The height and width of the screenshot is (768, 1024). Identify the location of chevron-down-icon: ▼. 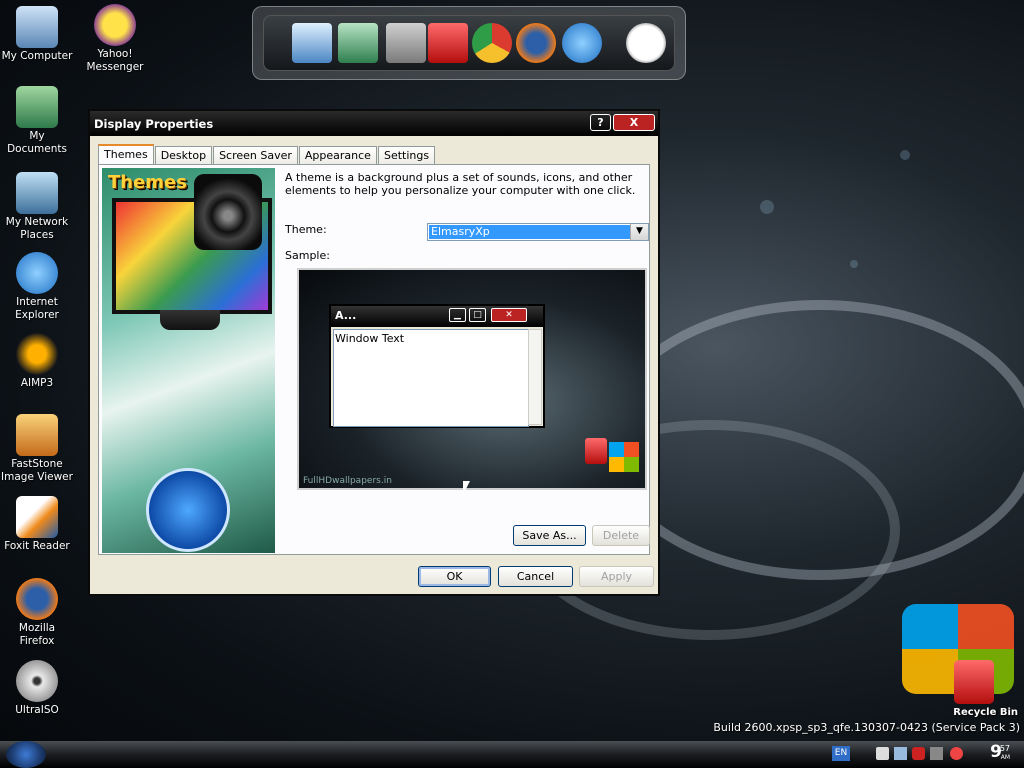
(639, 232).